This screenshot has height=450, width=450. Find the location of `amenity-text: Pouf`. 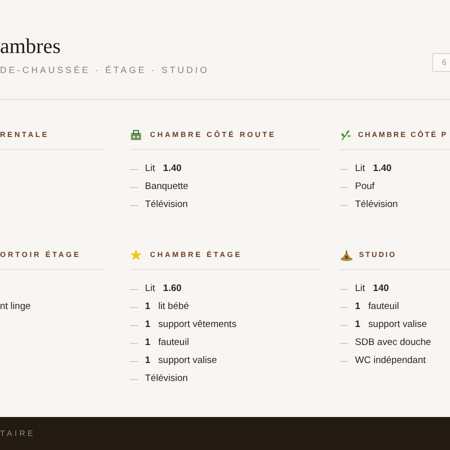

amenity-text: Pouf is located at coordinates (365, 187).